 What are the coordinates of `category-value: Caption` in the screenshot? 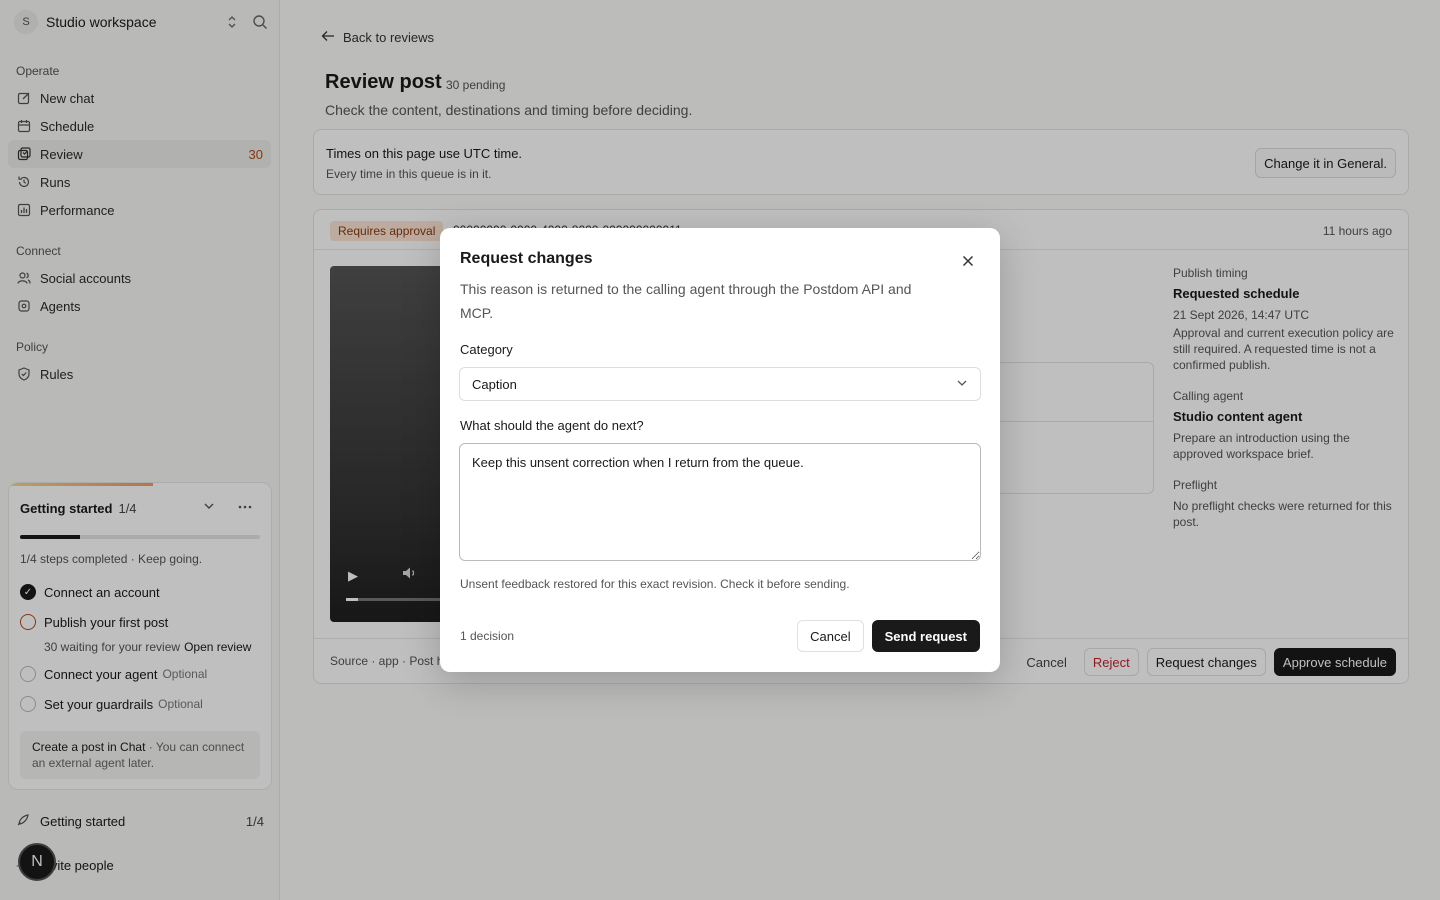 It's located at (494, 384).